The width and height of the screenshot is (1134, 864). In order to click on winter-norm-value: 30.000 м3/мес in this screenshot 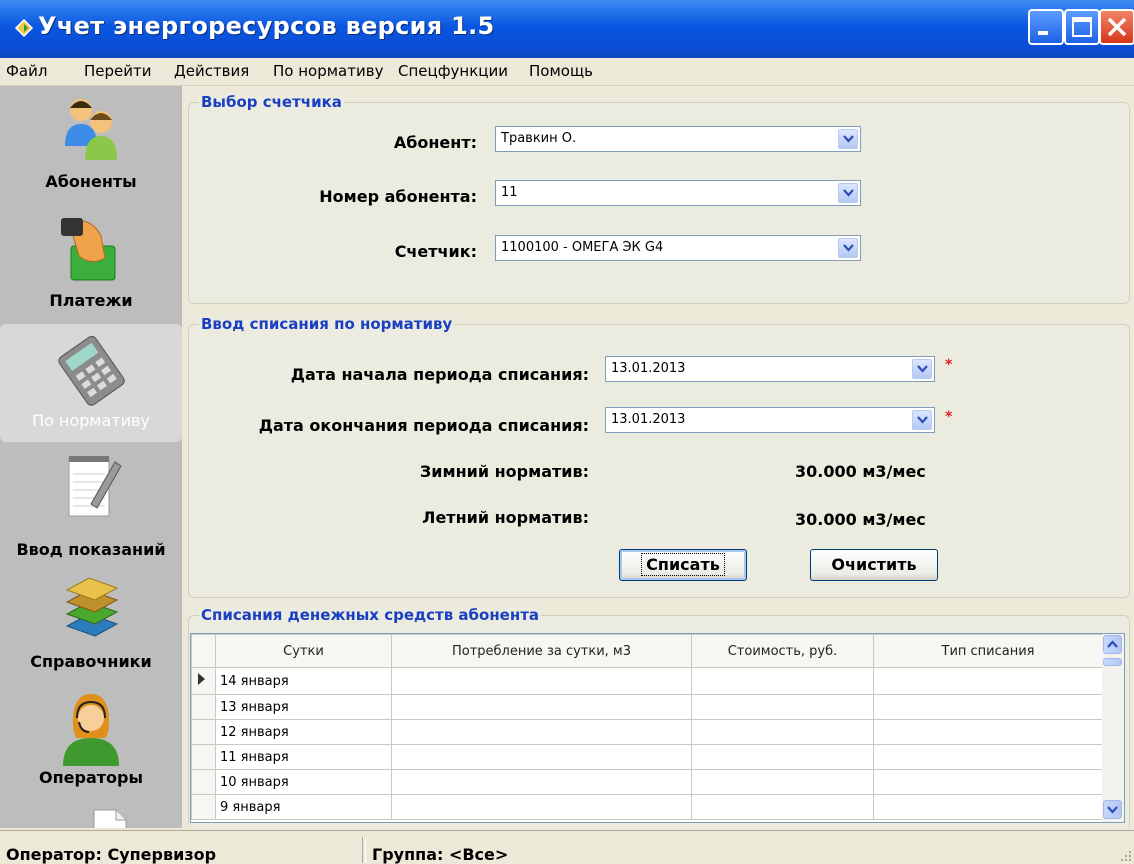, I will do `click(860, 471)`.